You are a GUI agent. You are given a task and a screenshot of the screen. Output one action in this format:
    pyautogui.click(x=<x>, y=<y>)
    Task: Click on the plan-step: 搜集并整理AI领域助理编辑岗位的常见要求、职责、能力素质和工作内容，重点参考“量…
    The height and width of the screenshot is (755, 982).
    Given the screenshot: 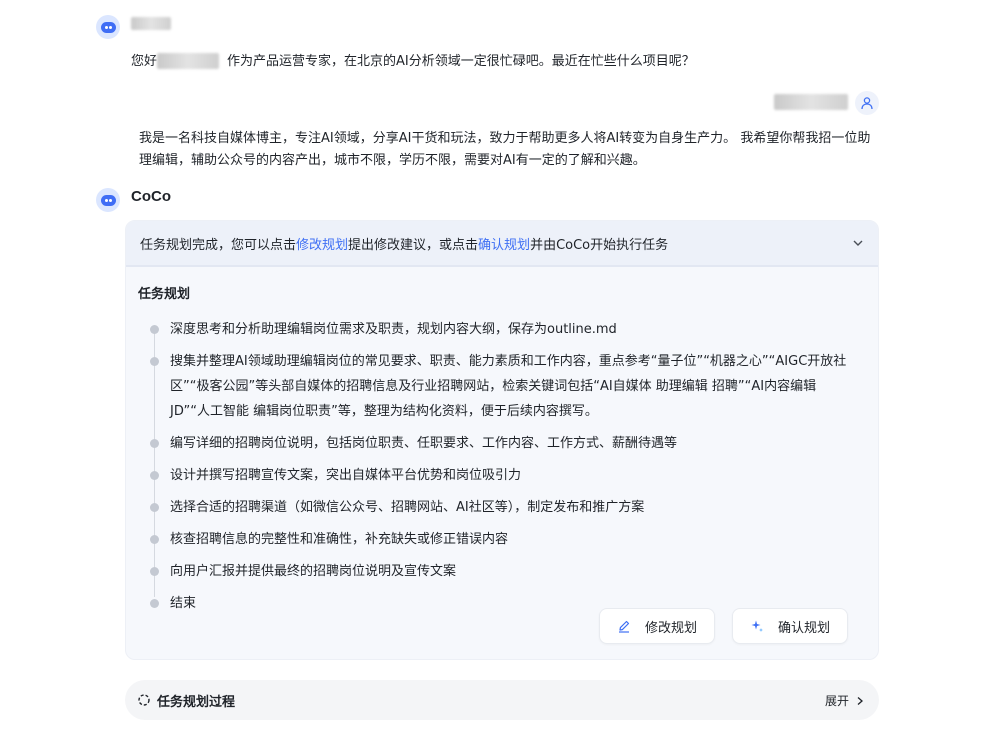 What is the action you would take?
    pyautogui.click(x=500, y=386)
    